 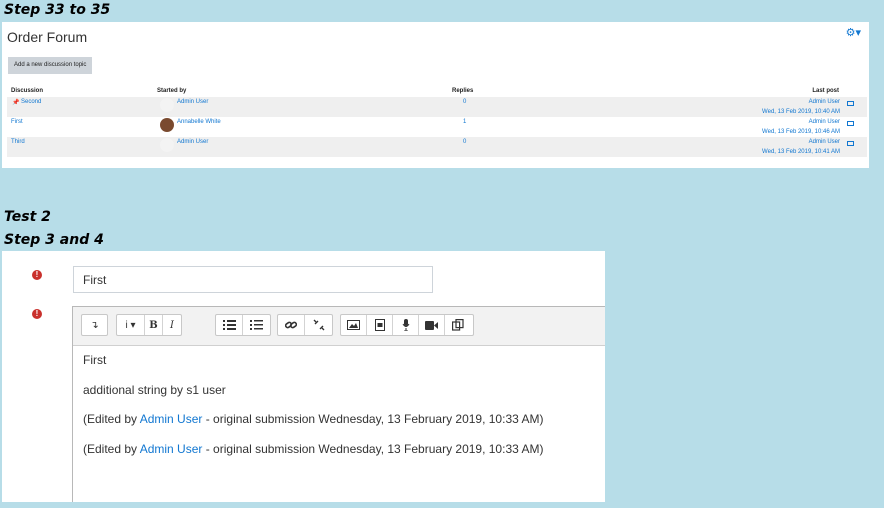 What do you see at coordinates (57, 10) in the screenshot?
I see `step-caption-1: Step 33 to 35` at bounding box center [57, 10].